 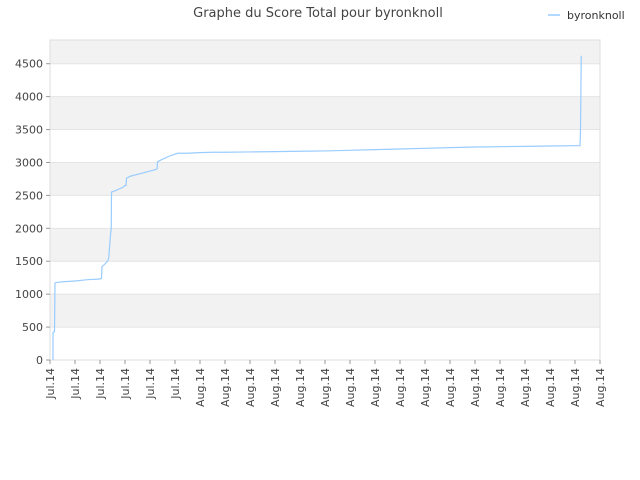 I want to click on legend: byronknoll, so click(x=586, y=15).